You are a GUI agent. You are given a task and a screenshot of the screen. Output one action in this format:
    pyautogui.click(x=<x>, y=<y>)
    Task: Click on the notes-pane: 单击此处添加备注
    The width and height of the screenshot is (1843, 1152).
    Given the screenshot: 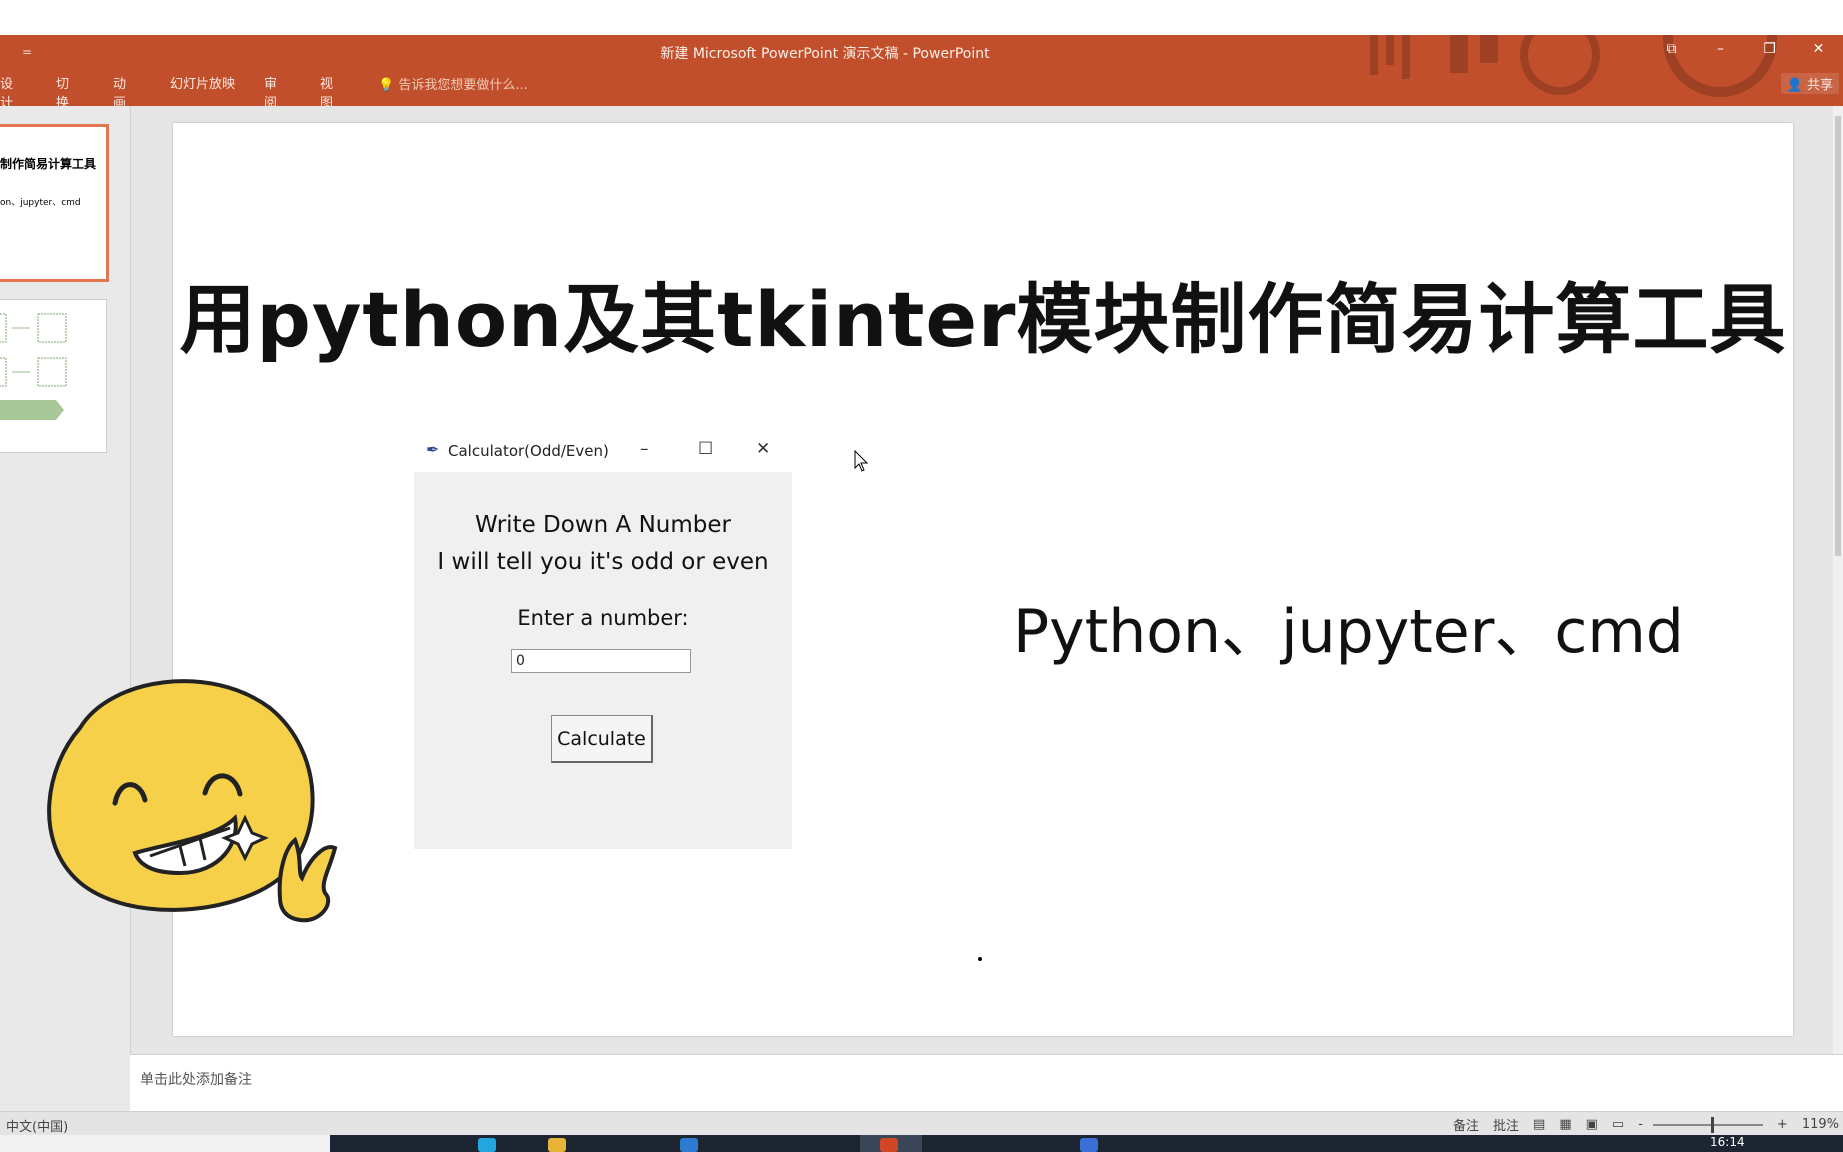 What is the action you would take?
    pyautogui.click(x=986, y=1083)
    